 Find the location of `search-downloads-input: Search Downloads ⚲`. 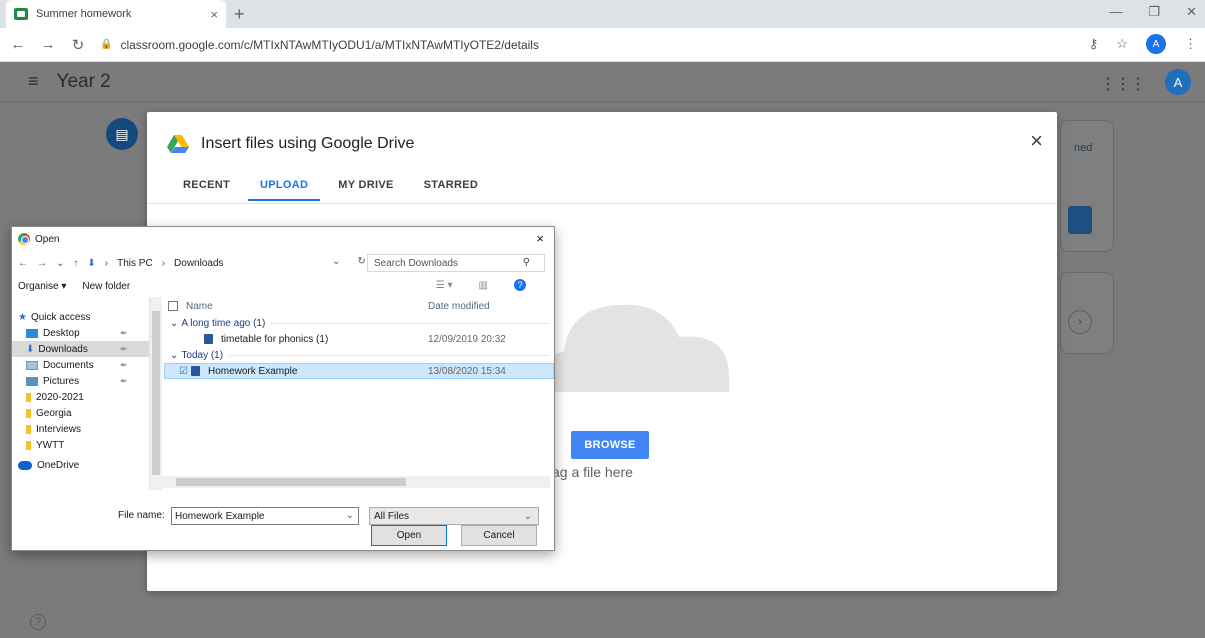

search-downloads-input: Search Downloads ⚲ is located at coordinates (456, 263).